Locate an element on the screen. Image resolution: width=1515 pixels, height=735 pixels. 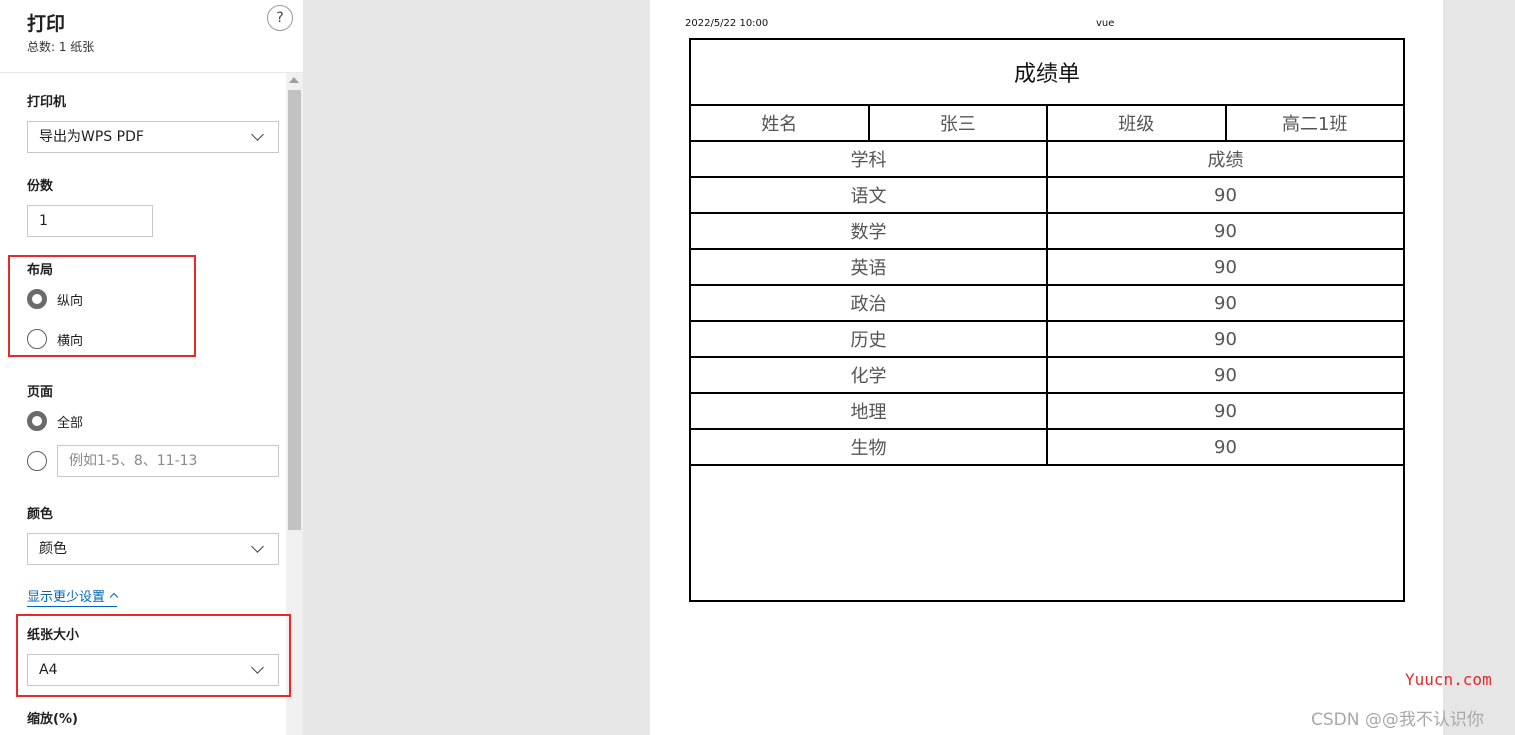
table-row: 生物 90 is located at coordinates (1047, 447).